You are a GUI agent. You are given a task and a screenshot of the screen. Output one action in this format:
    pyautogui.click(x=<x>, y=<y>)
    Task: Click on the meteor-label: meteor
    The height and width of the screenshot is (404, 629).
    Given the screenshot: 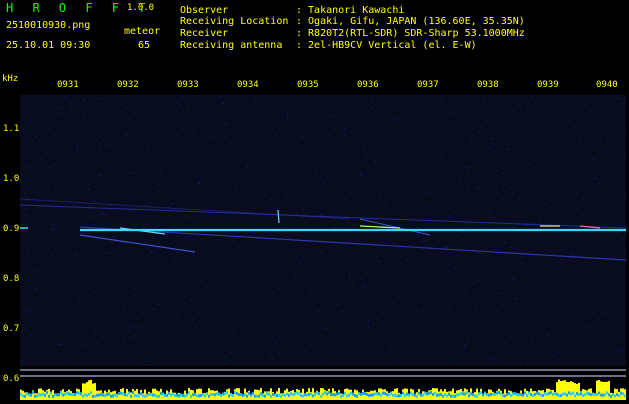 What is the action you would take?
    pyautogui.click(x=142, y=32)
    